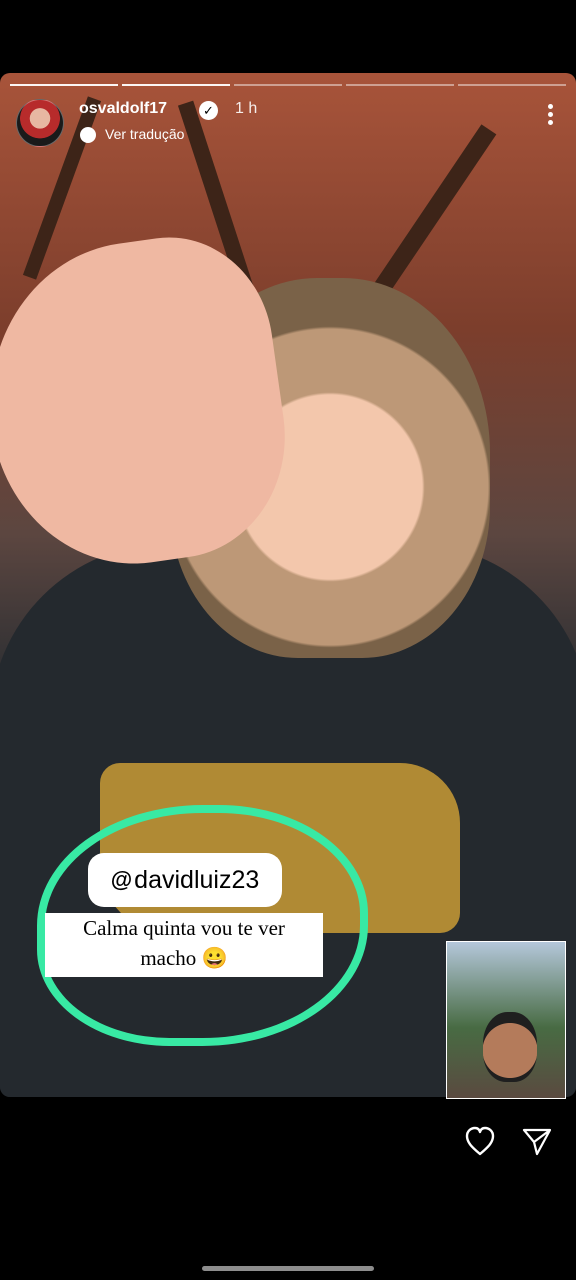 Image resolution: width=576 pixels, height=1280 pixels. What do you see at coordinates (184, 958) in the screenshot?
I see `comment-line-2: macho 😀` at bounding box center [184, 958].